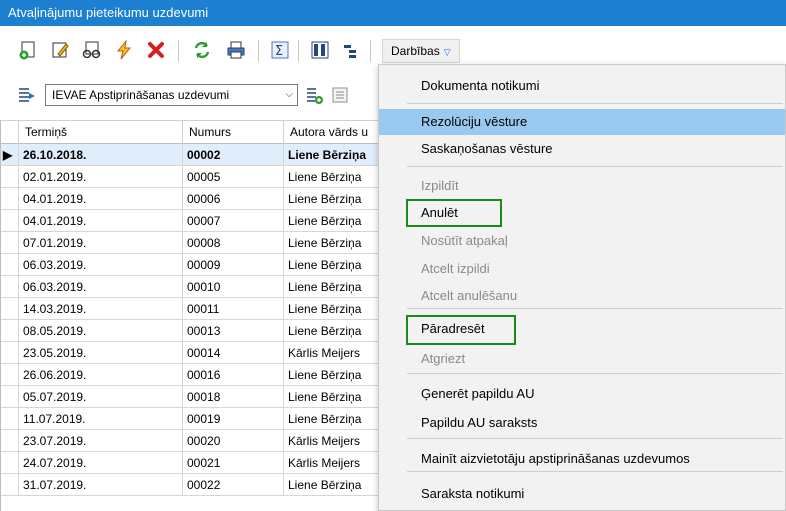  I want to click on cell-number: 00011, so click(233, 309).